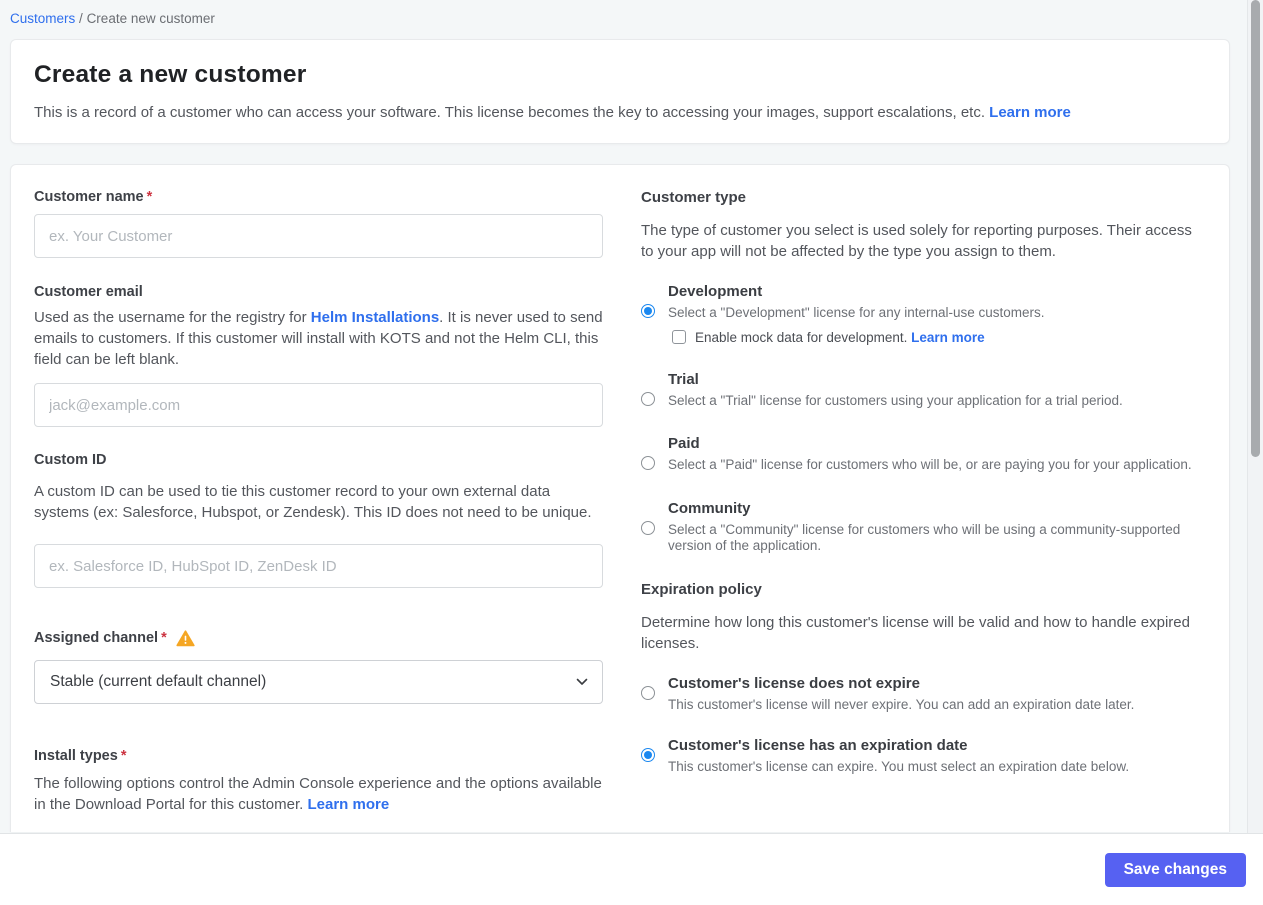 The width and height of the screenshot is (1263, 905). I want to click on radio-license-no-expire, so click(648, 692).